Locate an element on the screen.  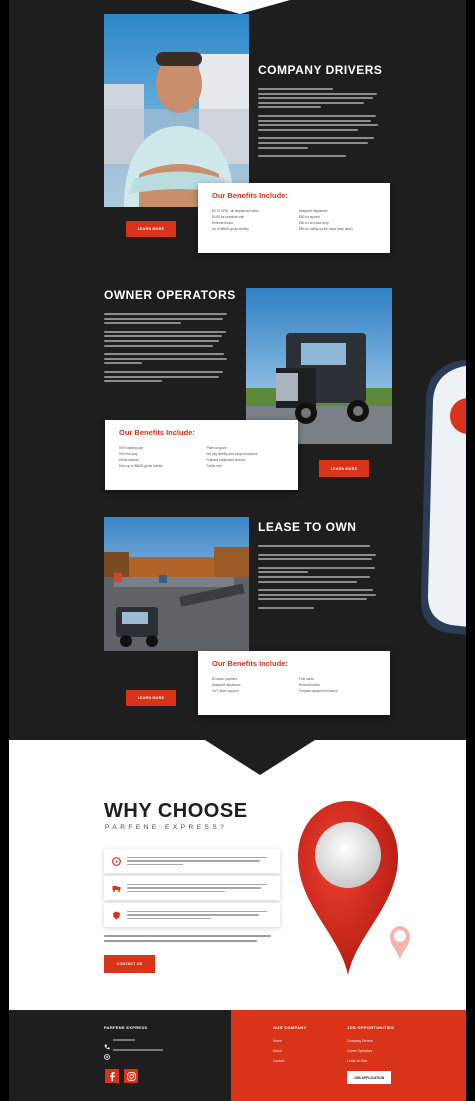
facebook-icon is located at coordinates (112, 1076).